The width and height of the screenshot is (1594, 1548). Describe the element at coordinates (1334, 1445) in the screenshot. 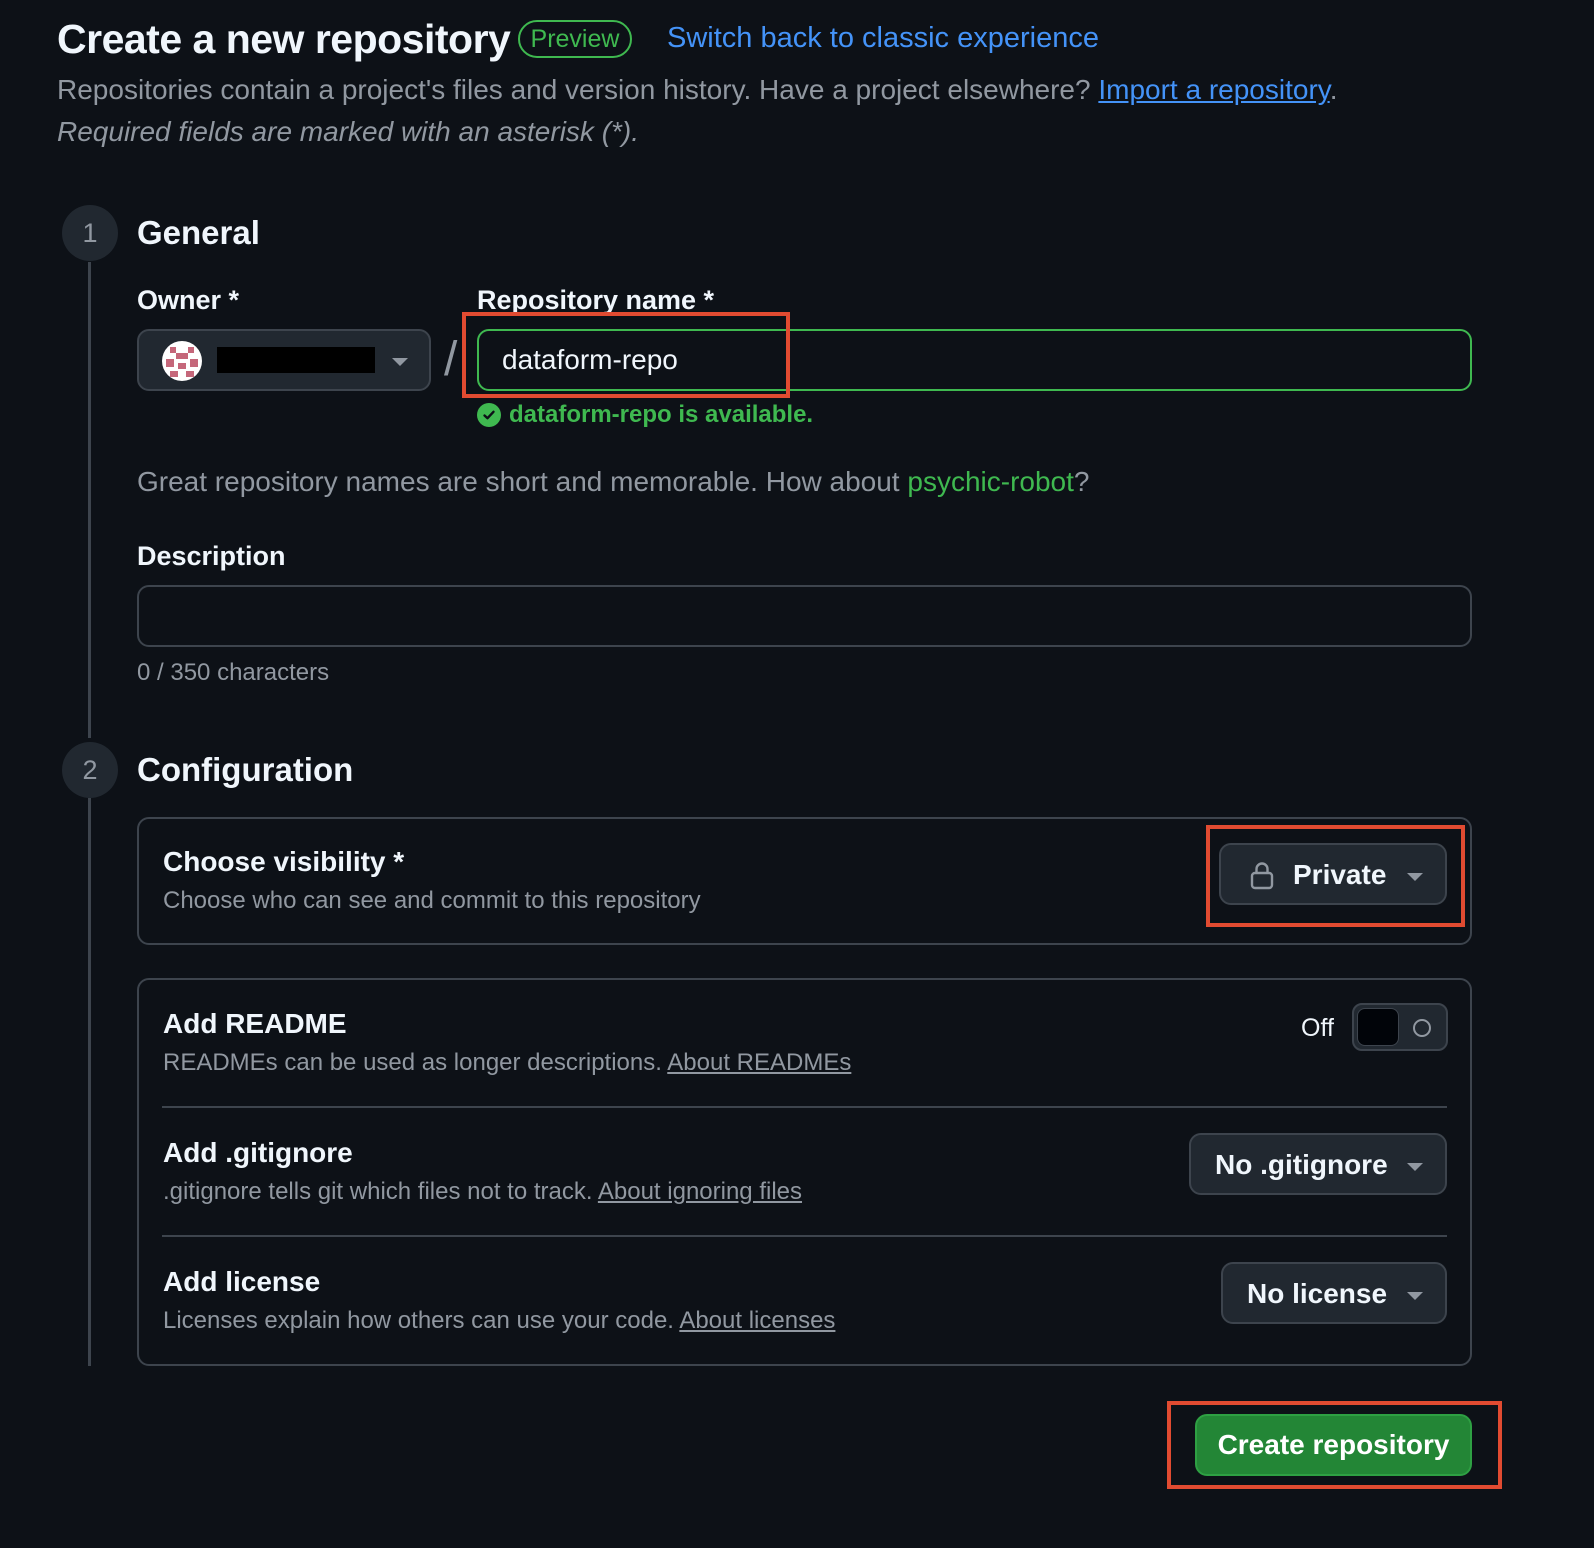

I see `highlight-box-create` at that location.